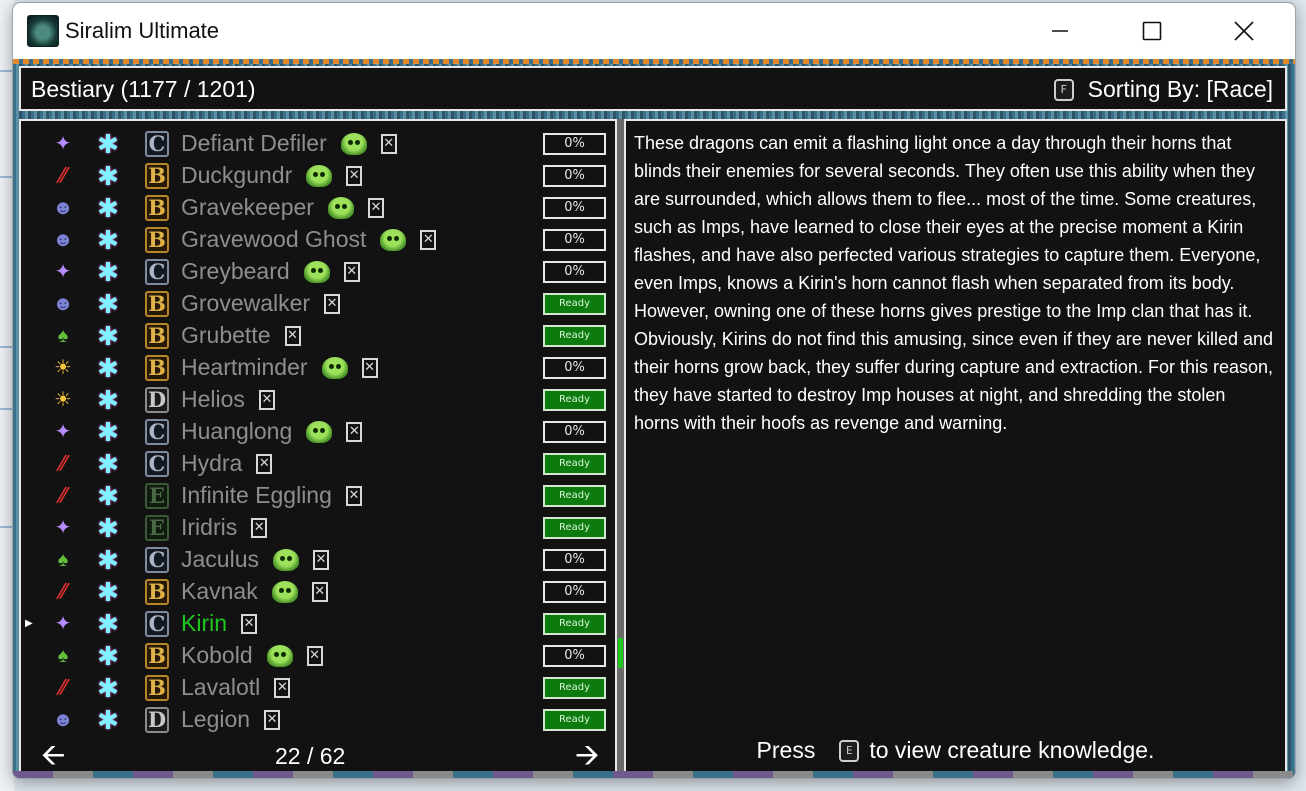 Image resolution: width=1306 pixels, height=791 pixels. What do you see at coordinates (1063, 89) in the screenshot?
I see `f-key-icon: F` at bounding box center [1063, 89].